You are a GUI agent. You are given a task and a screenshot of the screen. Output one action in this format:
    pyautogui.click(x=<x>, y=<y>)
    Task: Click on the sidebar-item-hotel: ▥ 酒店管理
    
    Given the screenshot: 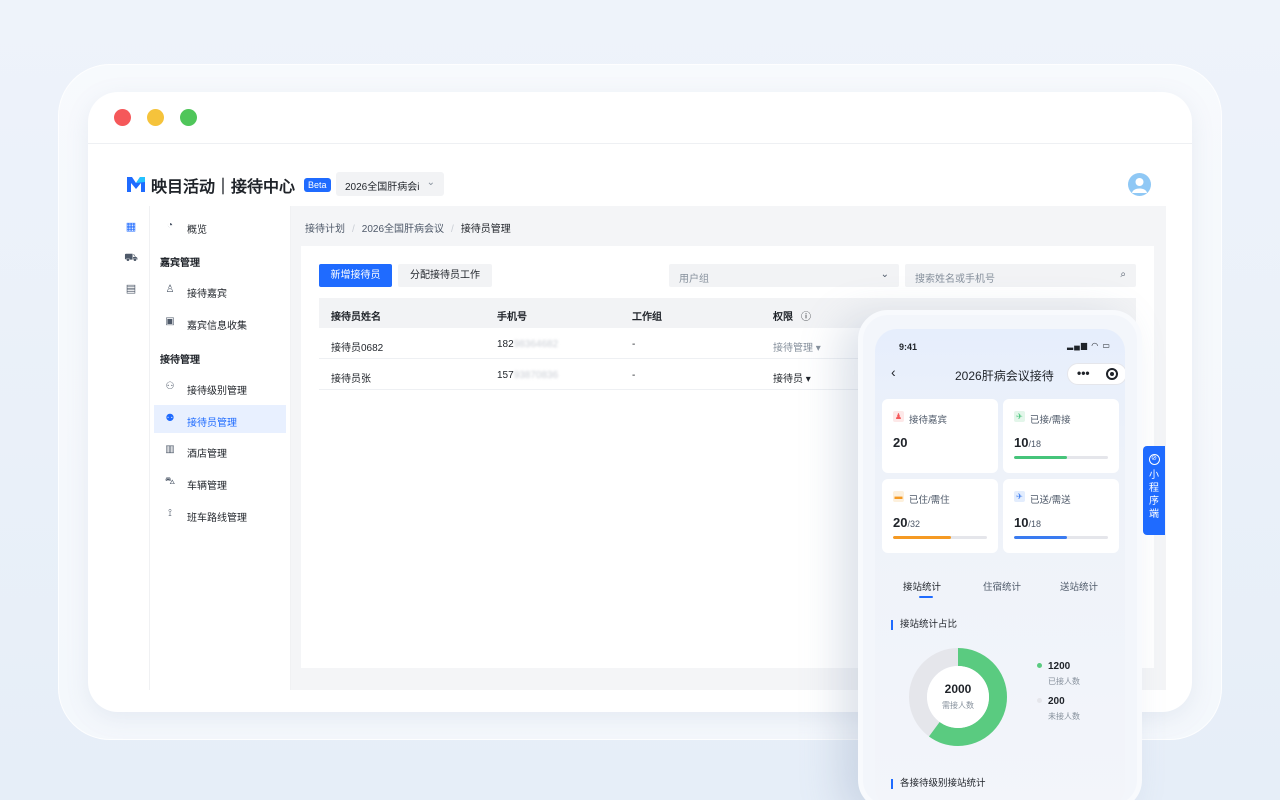 What is the action you would take?
    pyautogui.click(x=220, y=450)
    